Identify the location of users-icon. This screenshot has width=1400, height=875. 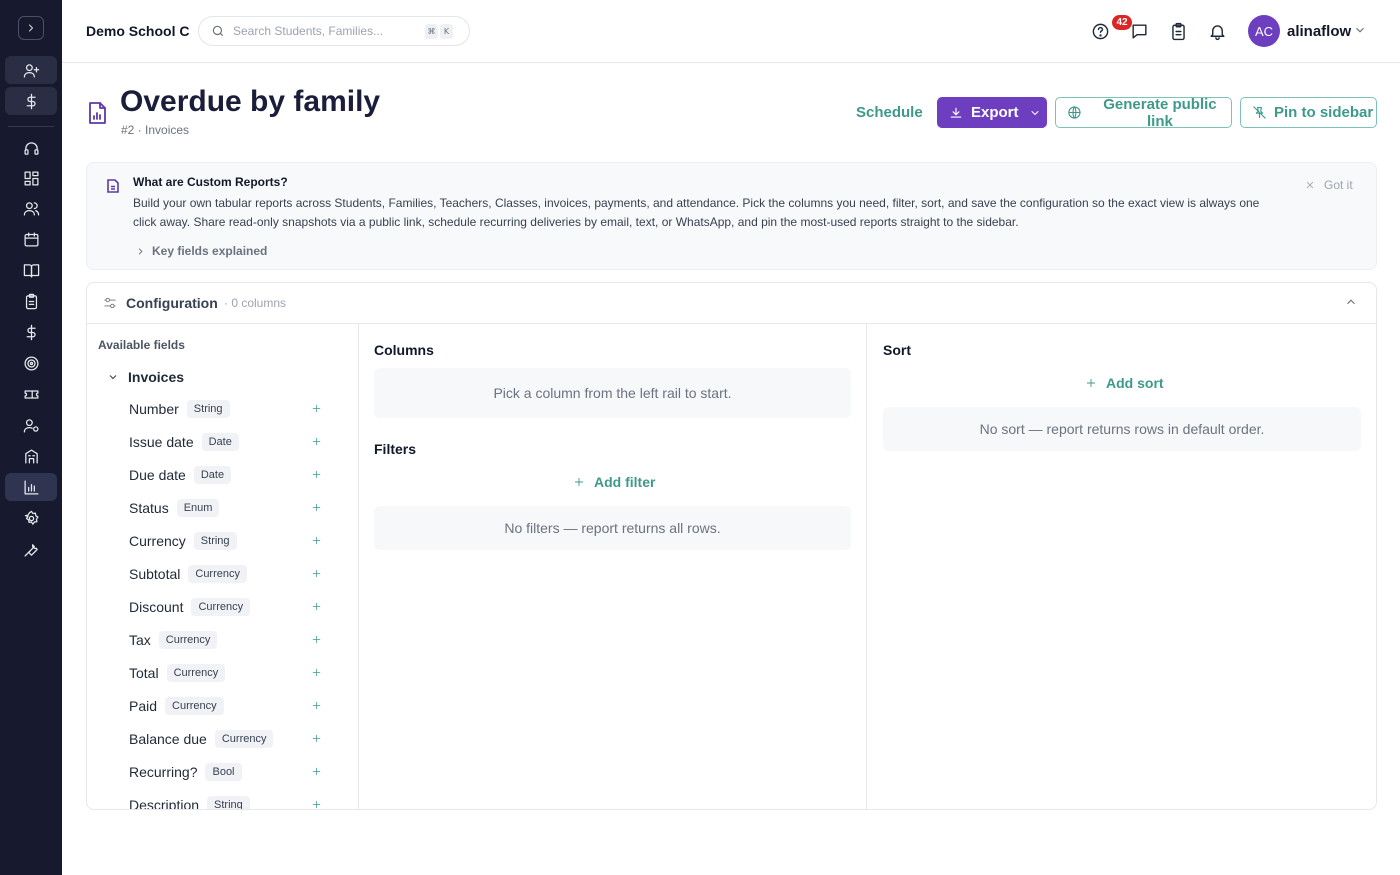
(31, 208).